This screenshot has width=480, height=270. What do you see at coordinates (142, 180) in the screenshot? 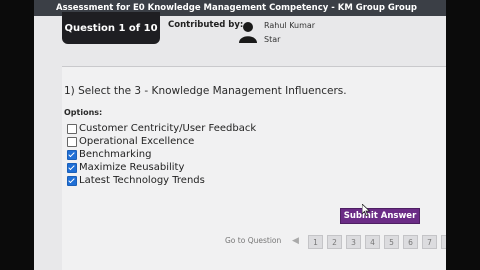
I see `option-label: Latest Technology Trends` at bounding box center [142, 180].